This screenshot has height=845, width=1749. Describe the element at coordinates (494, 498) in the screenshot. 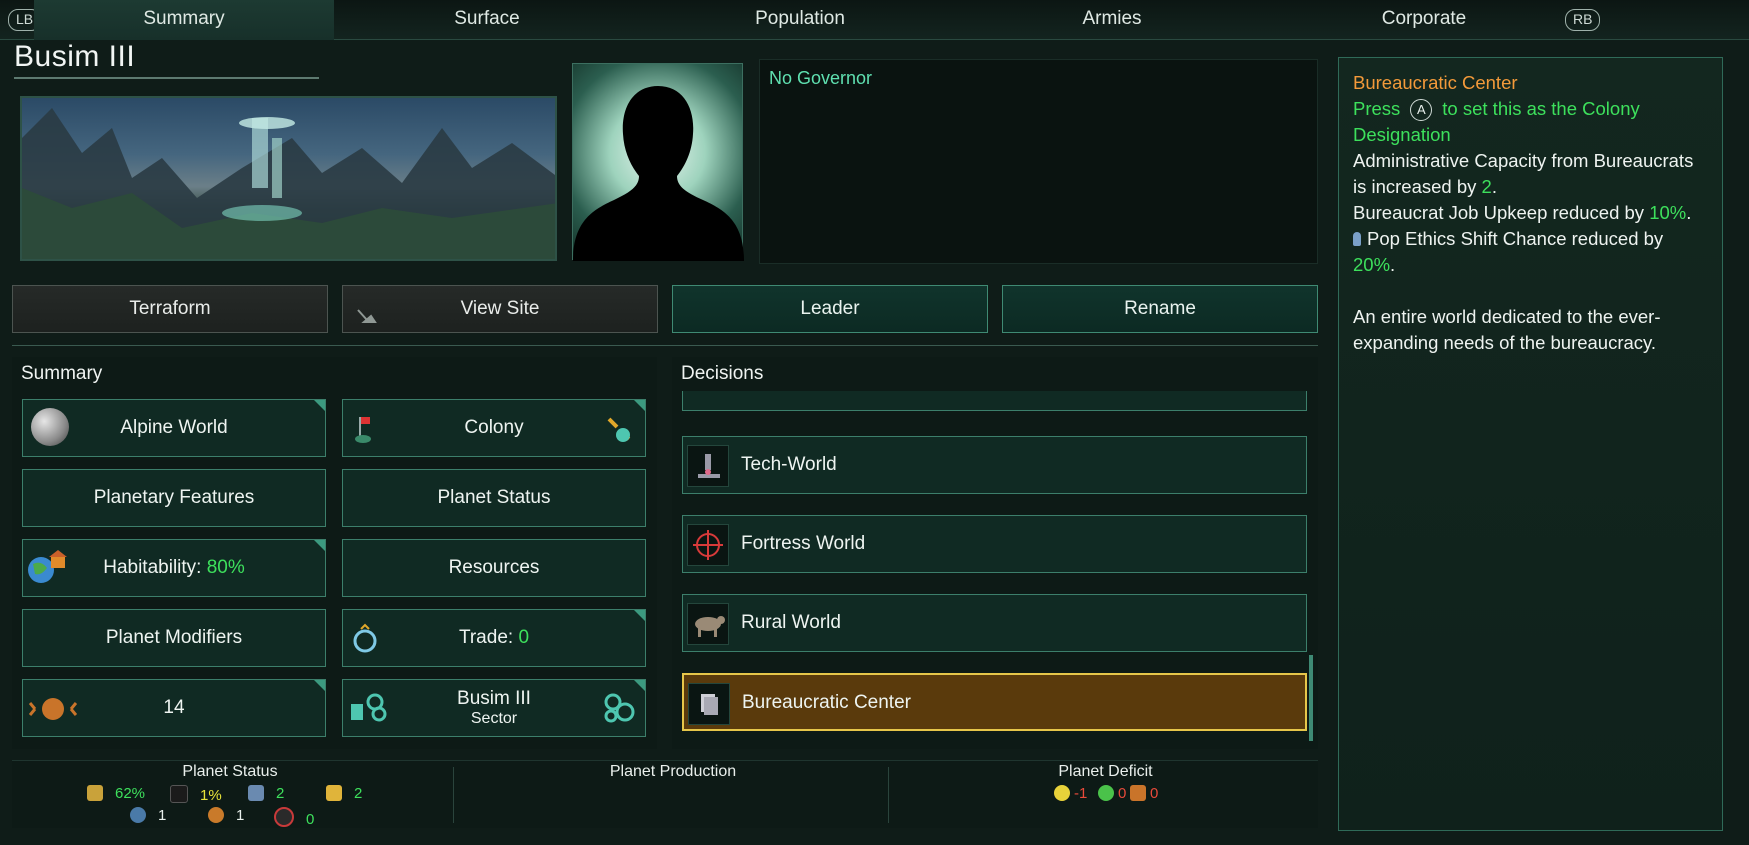

I see `planet-status-cell: Planet Status` at that location.